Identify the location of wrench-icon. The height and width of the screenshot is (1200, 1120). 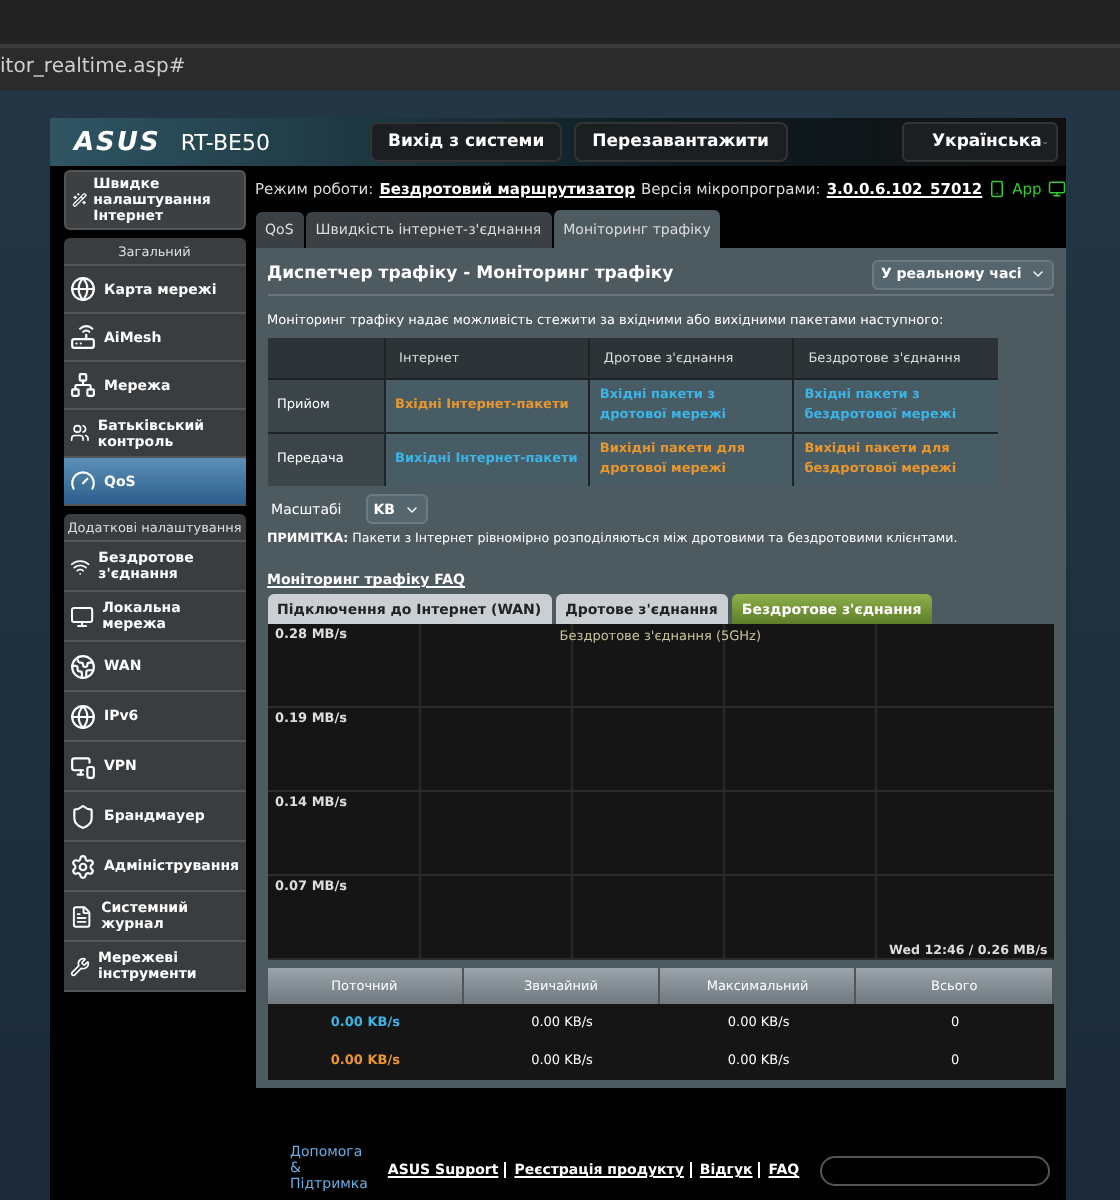
(80, 966).